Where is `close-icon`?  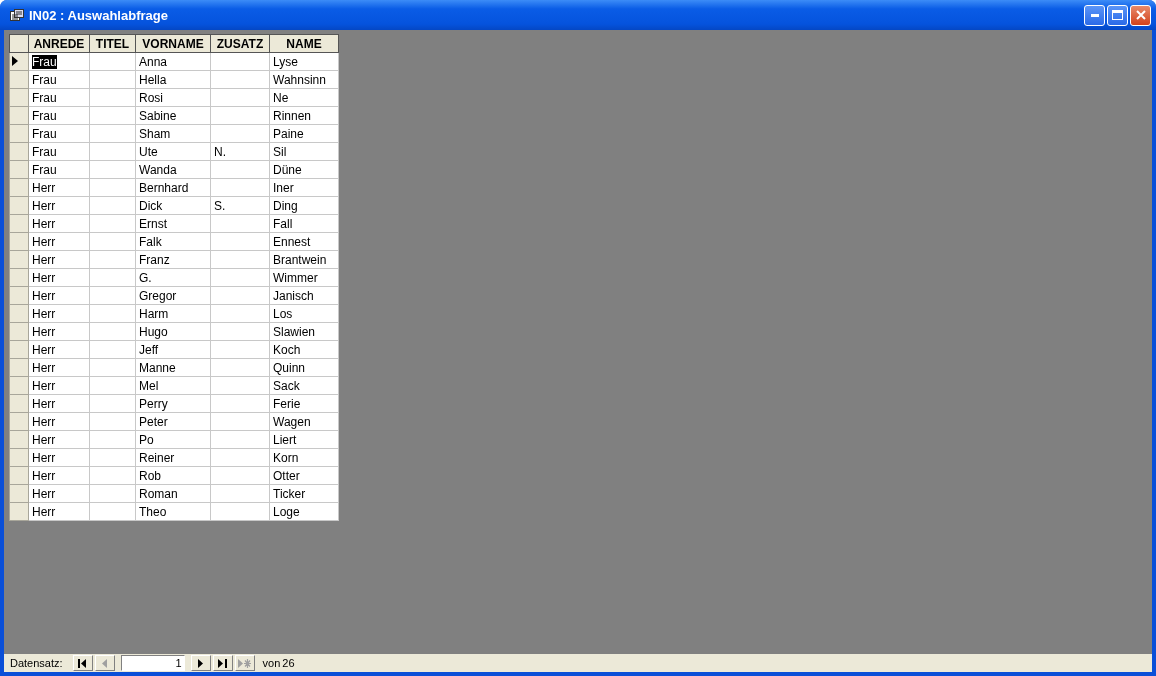
close-icon is located at coordinates (1140, 15).